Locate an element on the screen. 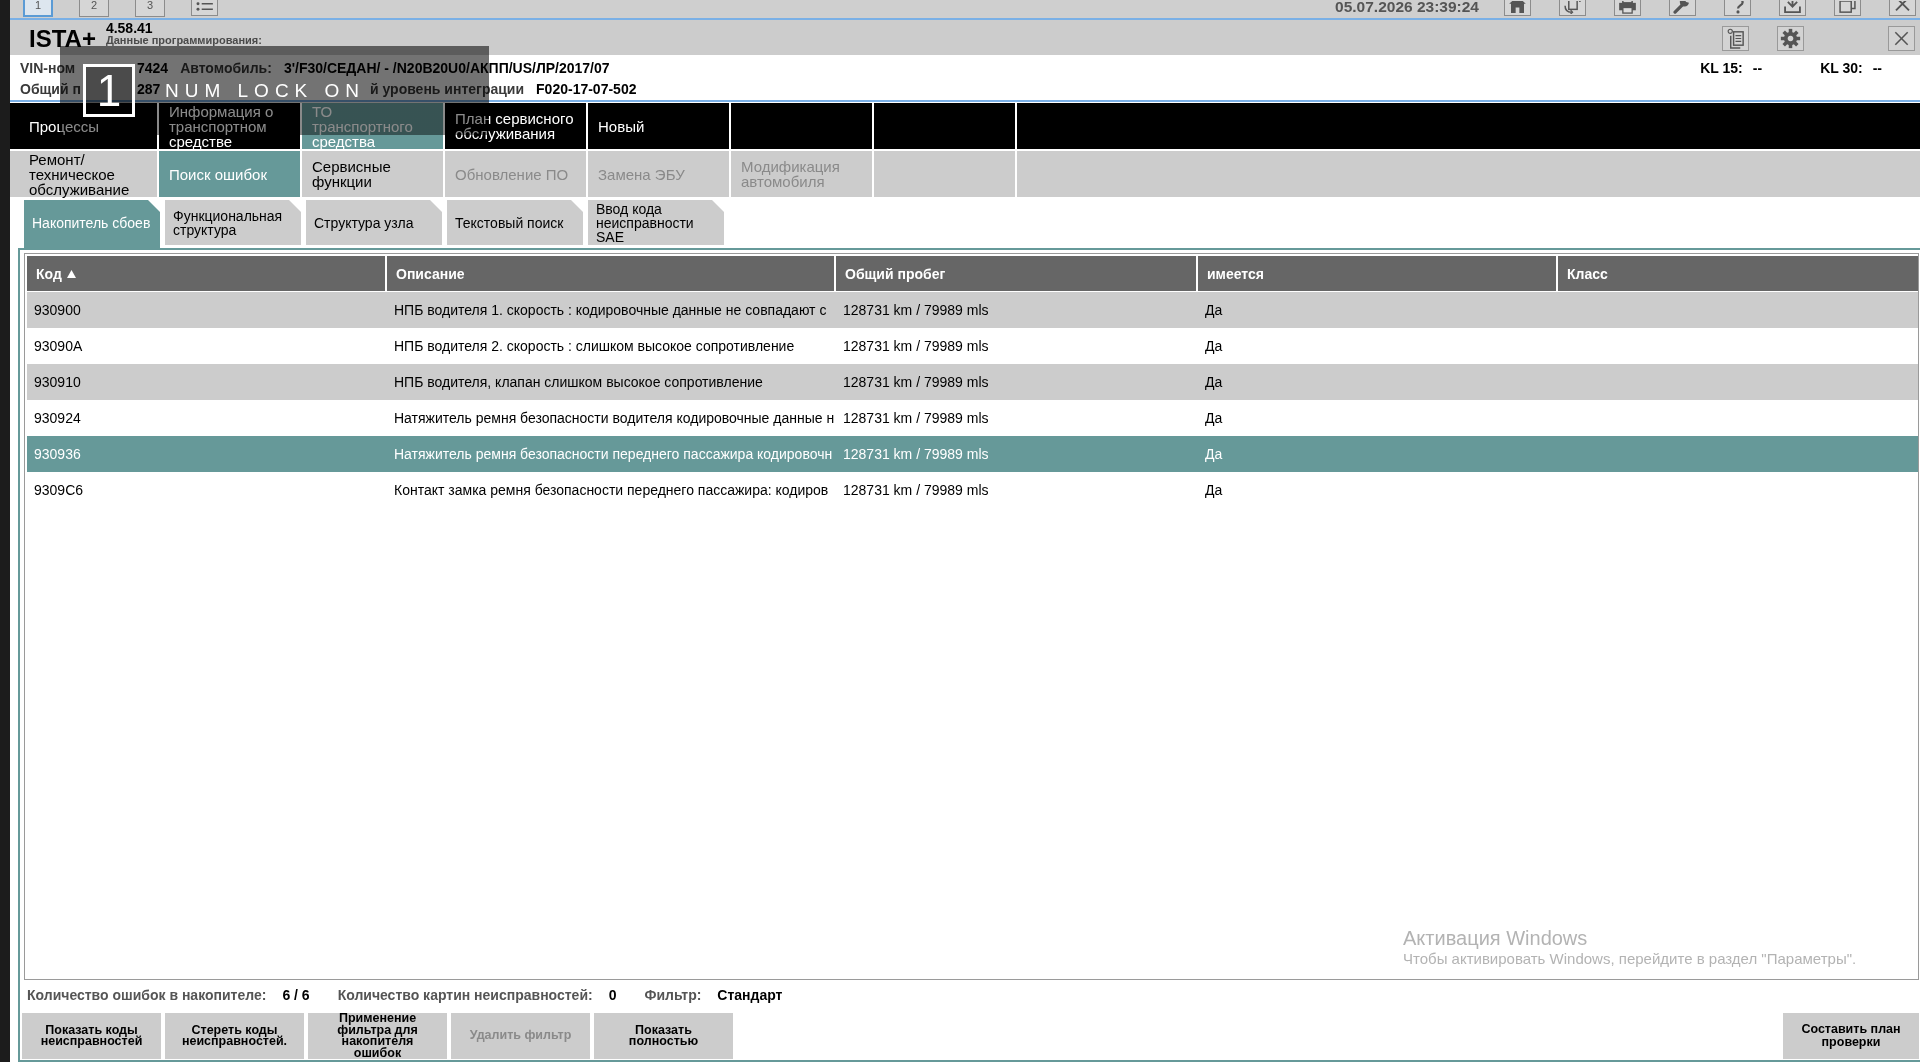  terminal-label: KL 30: is located at coordinates (1841, 67).